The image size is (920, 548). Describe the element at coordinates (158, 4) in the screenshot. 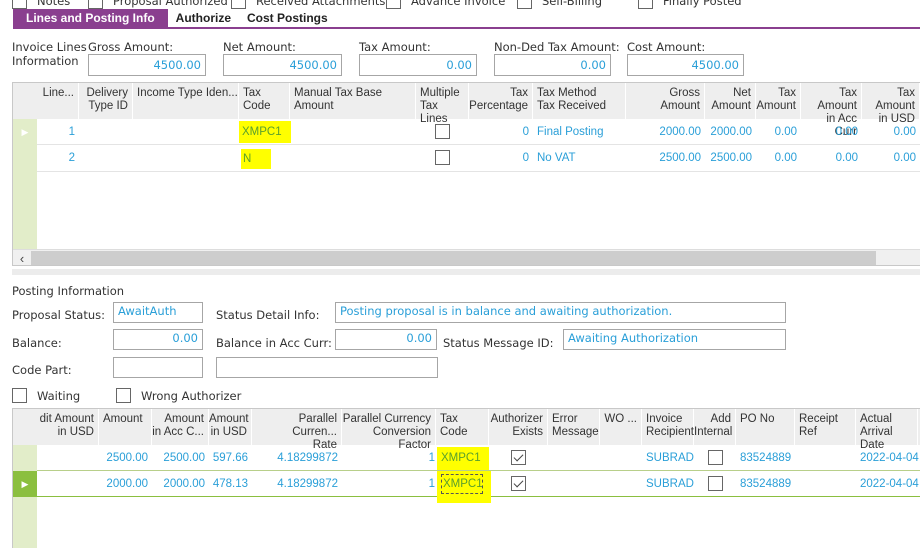

I see `proposal-authorized-checkbox: Proposal Authorized` at that location.